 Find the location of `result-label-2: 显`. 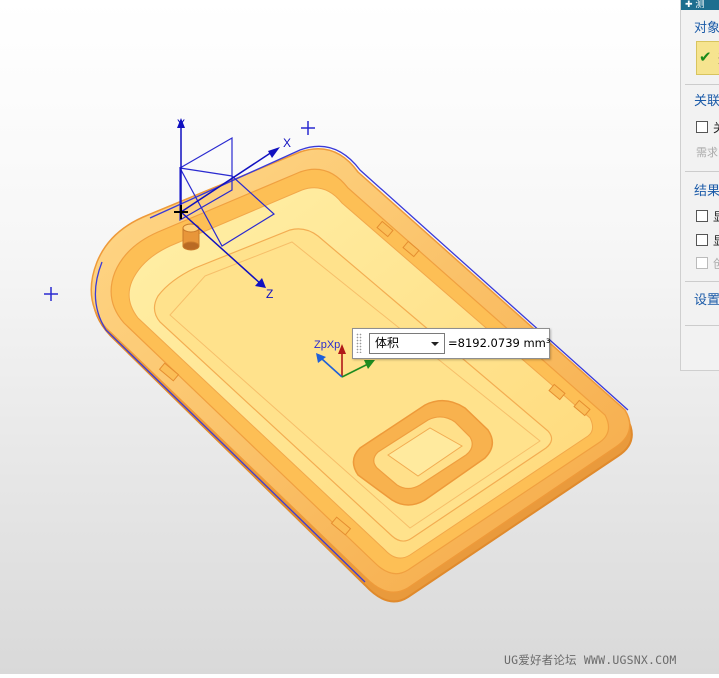

result-label-2: 显 is located at coordinates (716, 240).